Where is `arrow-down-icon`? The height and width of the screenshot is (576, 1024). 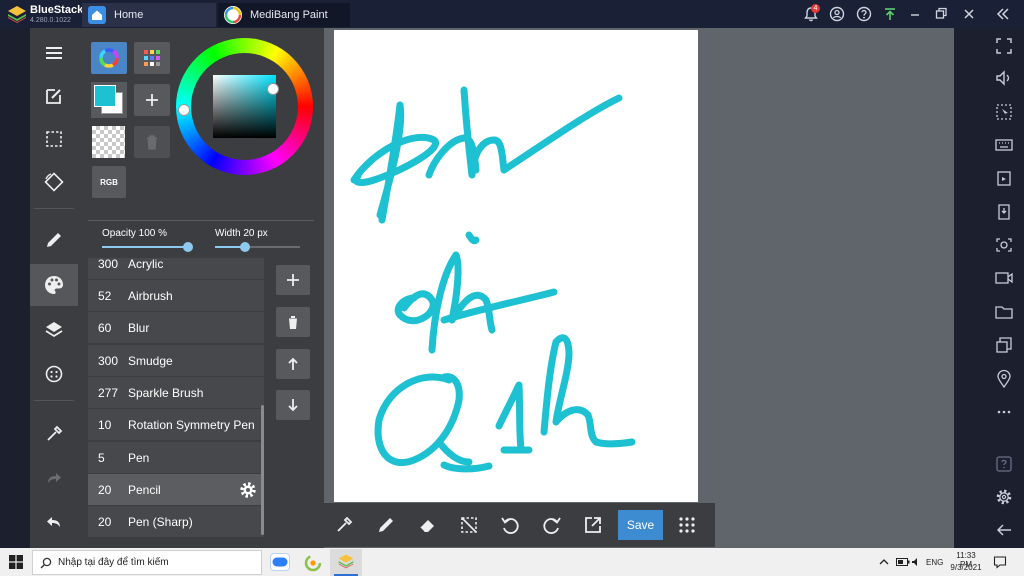
arrow-down-icon is located at coordinates (293, 405).